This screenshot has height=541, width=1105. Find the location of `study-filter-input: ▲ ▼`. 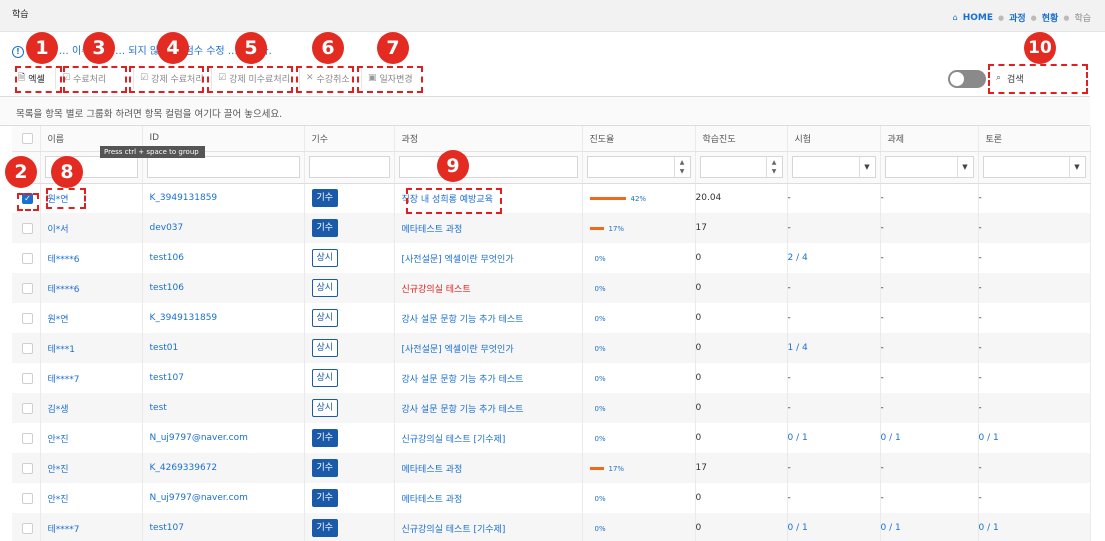

study-filter-input: ▲ ▼ is located at coordinates (741, 167).